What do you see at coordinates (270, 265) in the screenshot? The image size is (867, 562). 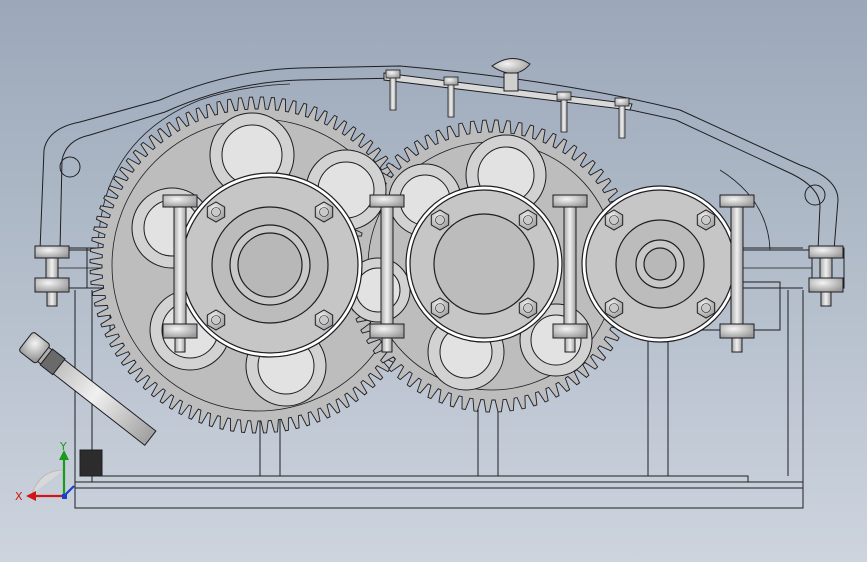 I see `flange-left` at bounding box center [270, 265].